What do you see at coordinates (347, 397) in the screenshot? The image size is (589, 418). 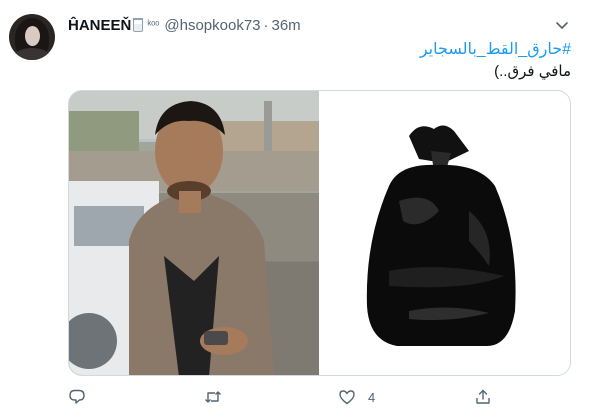 I see `heart-icon` at bounding box center [347, 397].